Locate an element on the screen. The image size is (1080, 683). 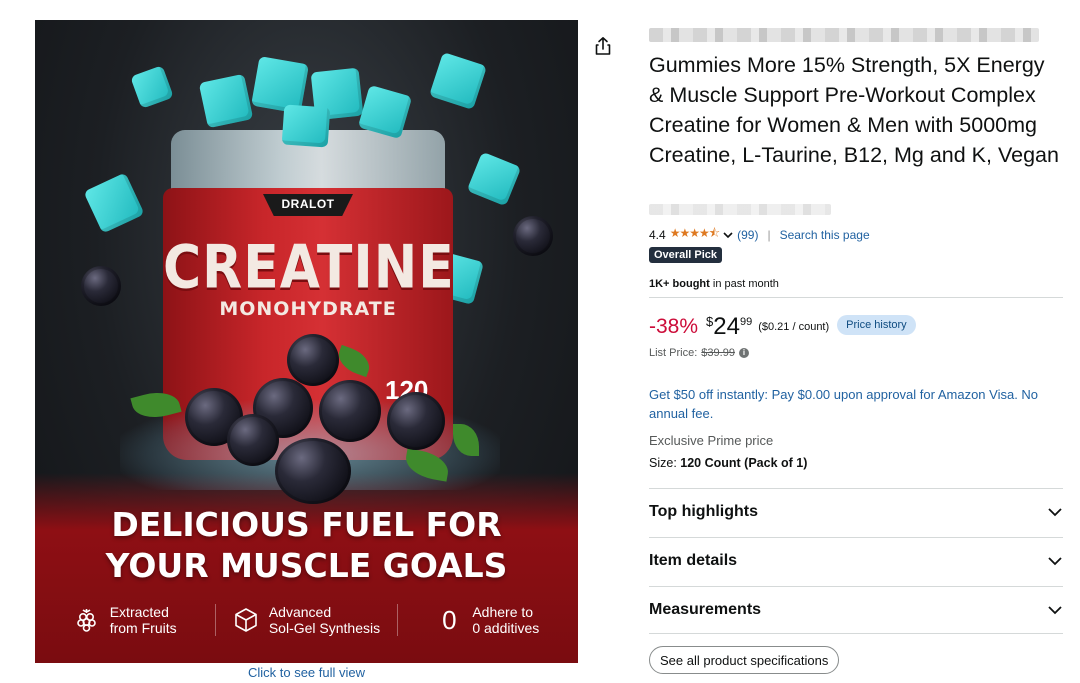
feature-fruits: Extracted from Fruits is located at coordinates (125, 620).